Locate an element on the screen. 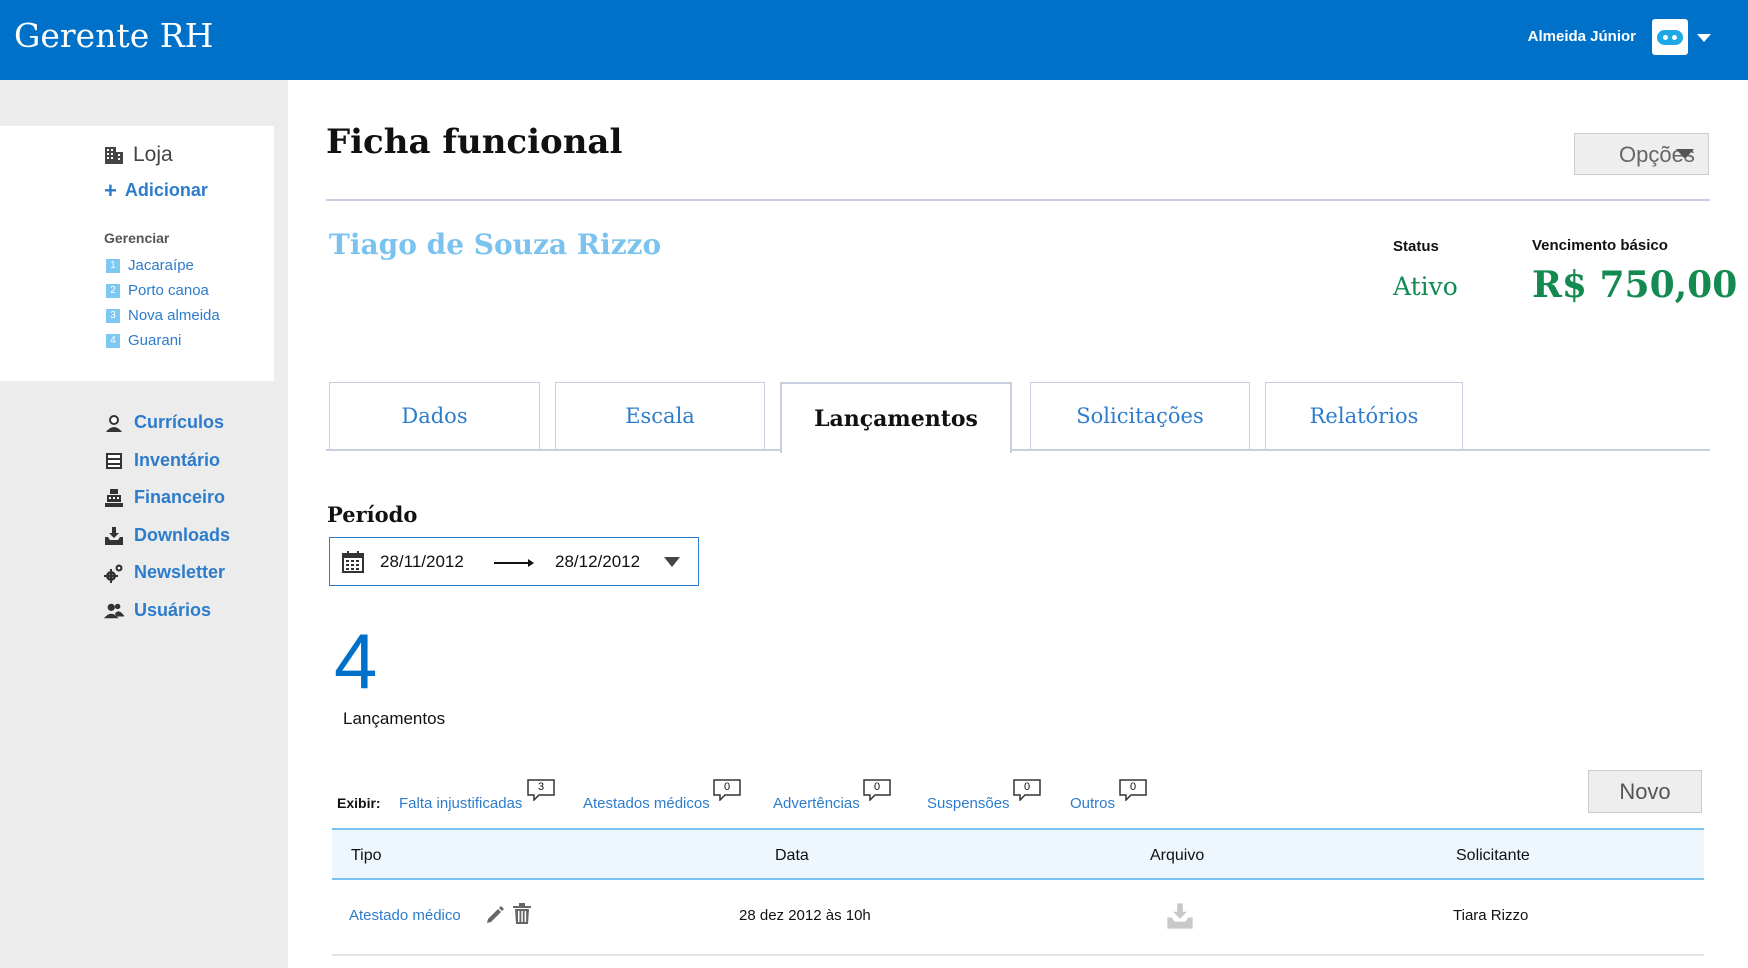  filter-advertencias: Advertências is located at coordinates (816, 803).